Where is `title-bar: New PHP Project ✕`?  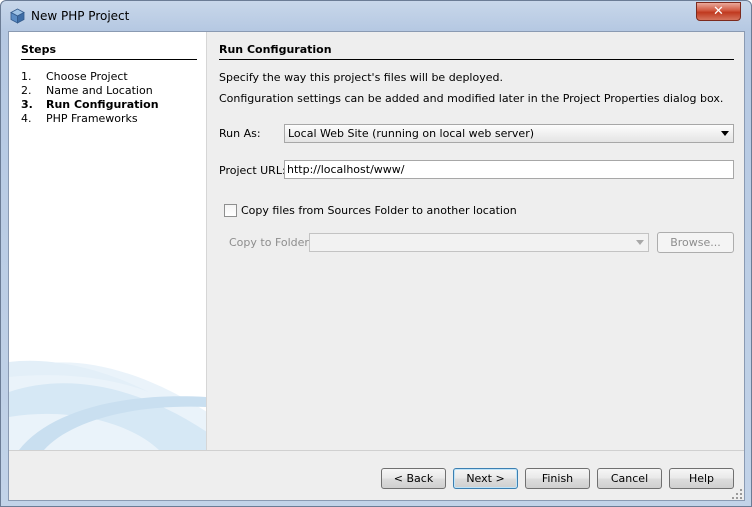
title-bar: New PHP Project ✕ is located at coordinates (376, 16).